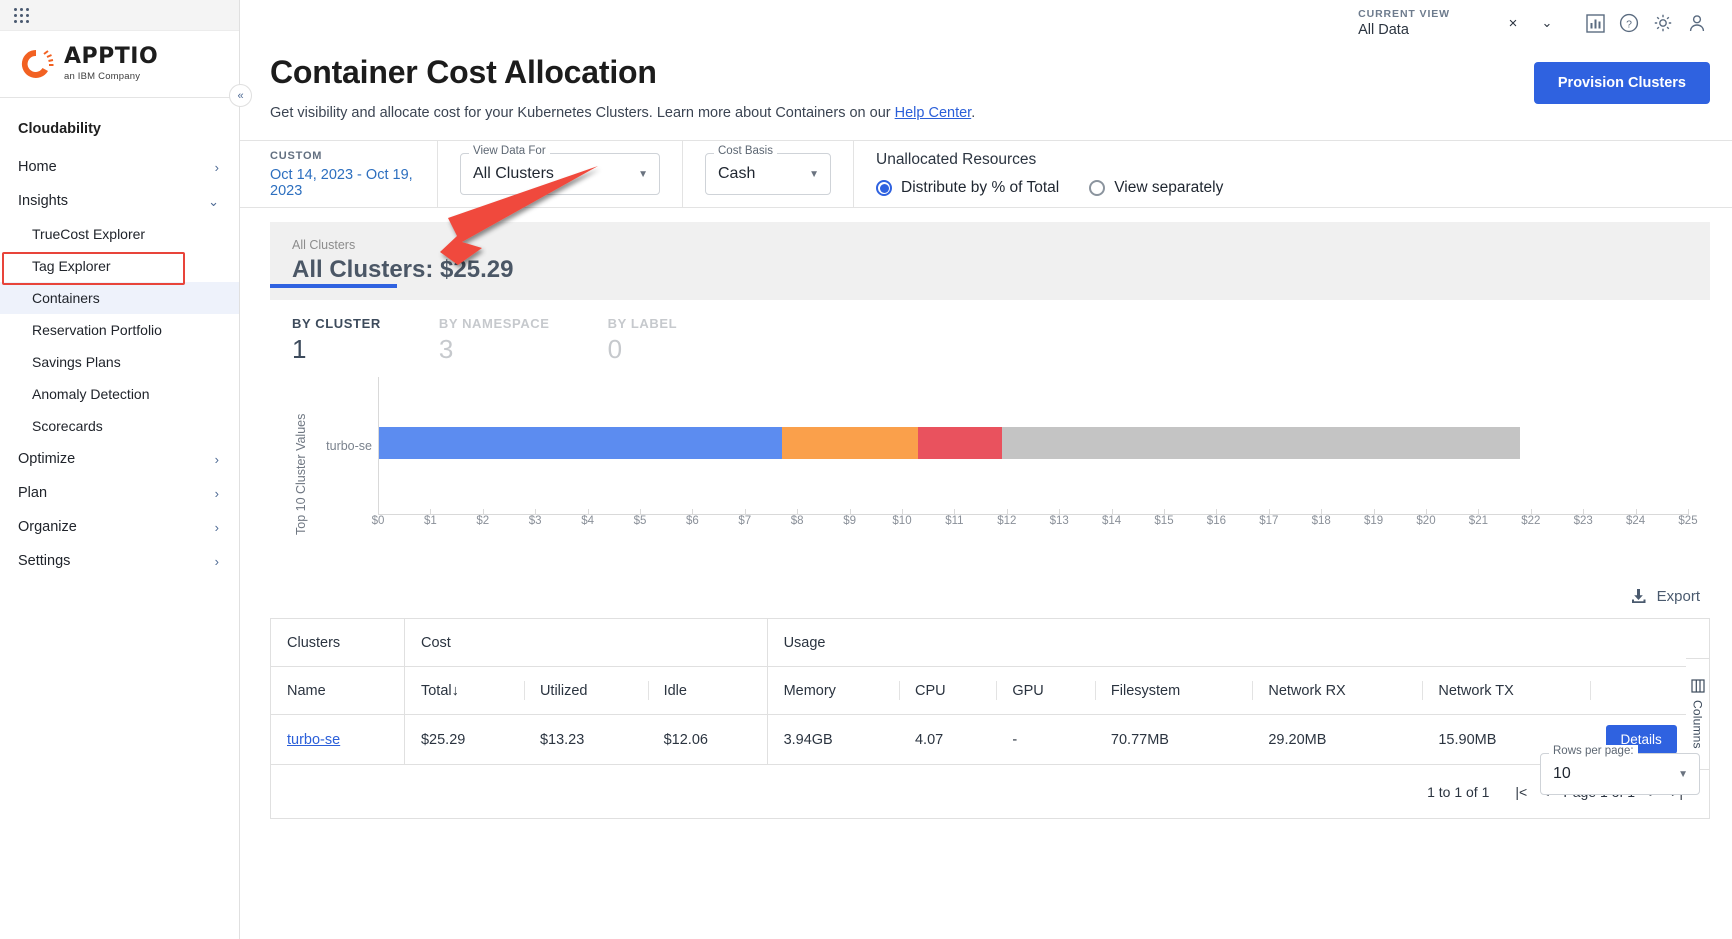 The image size is (1732, 939). I want to click on view-data-for-select: All Clusters ▼, so click(560, 174).